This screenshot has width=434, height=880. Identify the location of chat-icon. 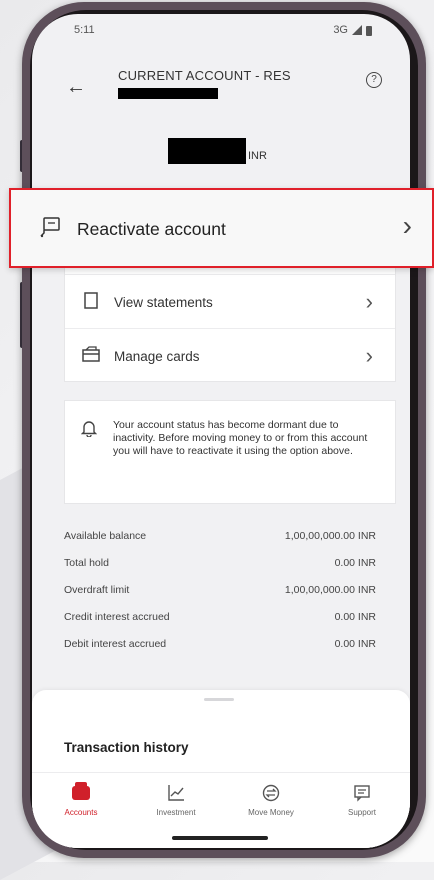
(362, 793).